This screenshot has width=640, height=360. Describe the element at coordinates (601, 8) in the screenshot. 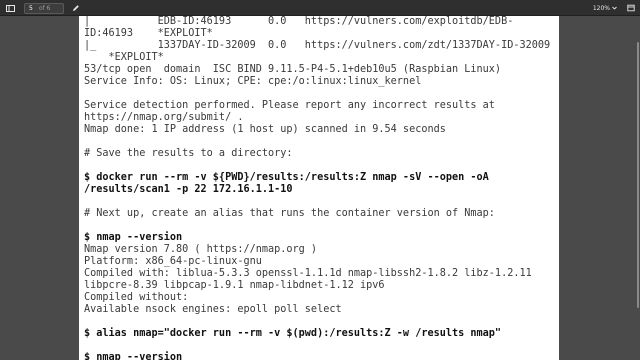

I see `zoom-level: 120%` at that location.